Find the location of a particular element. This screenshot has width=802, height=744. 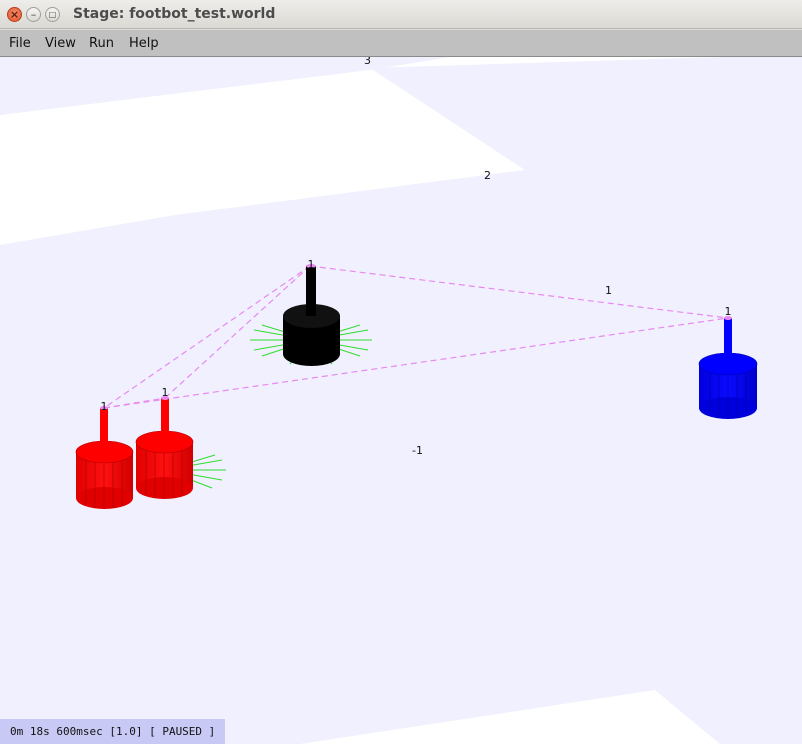

maximize-icon: □ is located at coordinates (52, 14).